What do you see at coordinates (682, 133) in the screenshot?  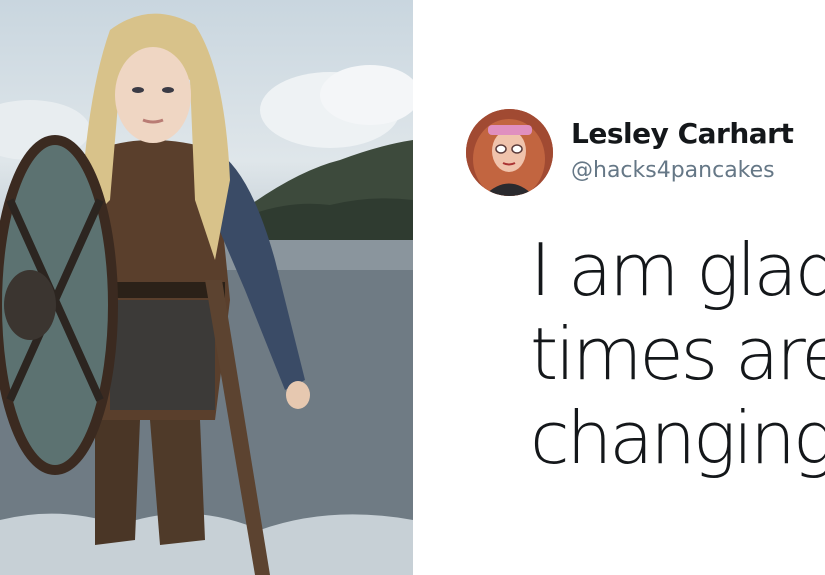 I see `display-name: Lesley Carhart` at bounding box center [682, 133].